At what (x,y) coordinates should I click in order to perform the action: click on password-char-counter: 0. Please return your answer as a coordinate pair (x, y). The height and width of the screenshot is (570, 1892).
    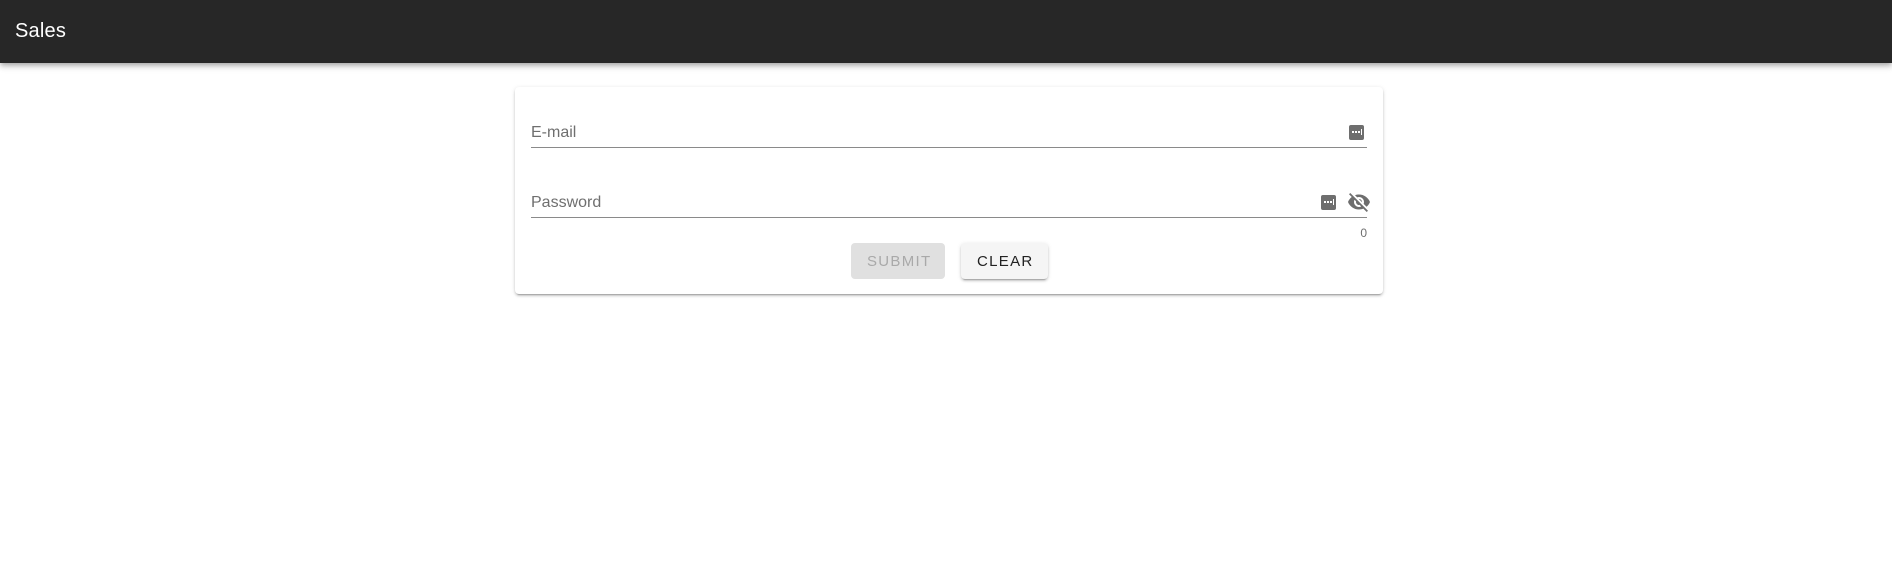
    Looking at the image, I should click on (1363, 233).